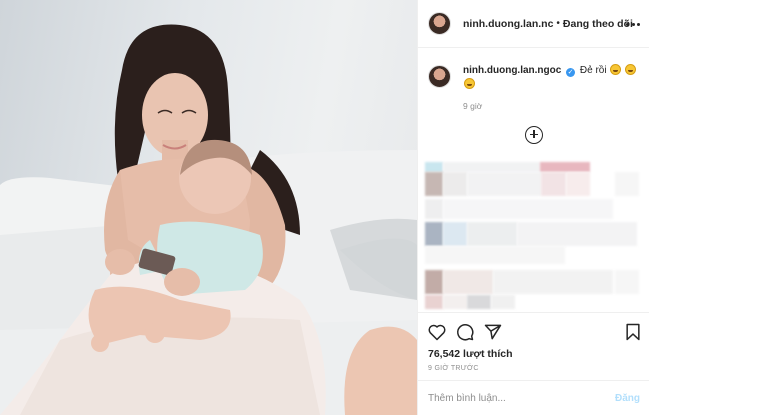 This screenshot has width=770, height=415. Describe the element at coordinates (627, 398) in the screenshot. I see `post-comment-button: Đăng` at that location.